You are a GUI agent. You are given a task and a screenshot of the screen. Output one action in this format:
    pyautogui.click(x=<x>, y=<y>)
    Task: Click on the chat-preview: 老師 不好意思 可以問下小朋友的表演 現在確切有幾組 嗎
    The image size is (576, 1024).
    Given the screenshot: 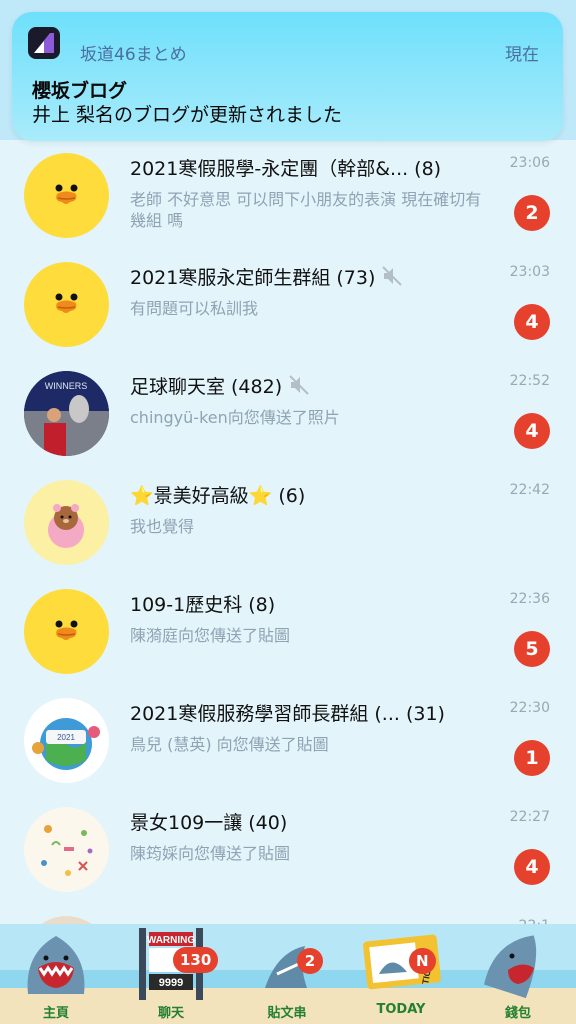 What is the action you would take?
    pyautogui.click(x=306, y=210)
    